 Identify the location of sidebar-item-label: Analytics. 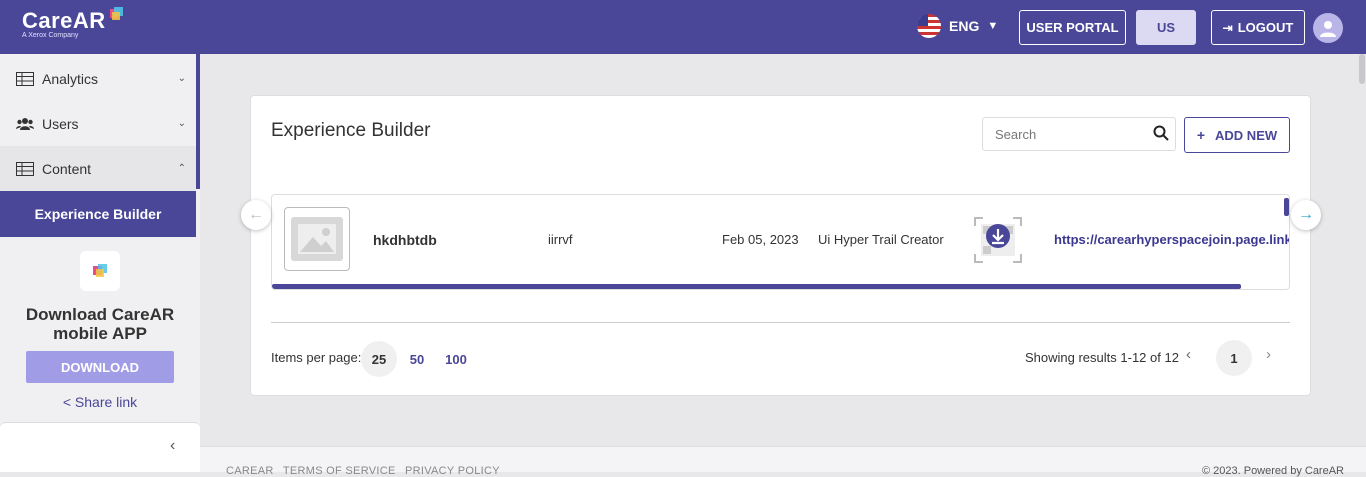
(70, 78).